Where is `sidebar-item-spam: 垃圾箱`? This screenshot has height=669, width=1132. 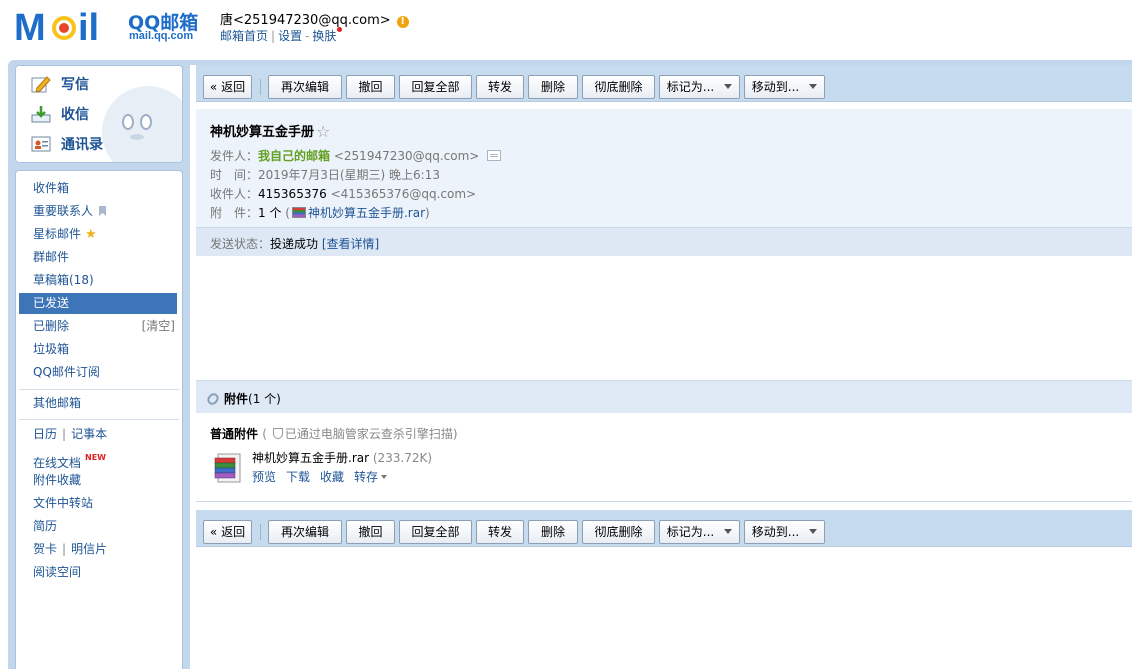
sidebar-item-spam: 垃圾箱 is located at coordinates (99, 349).